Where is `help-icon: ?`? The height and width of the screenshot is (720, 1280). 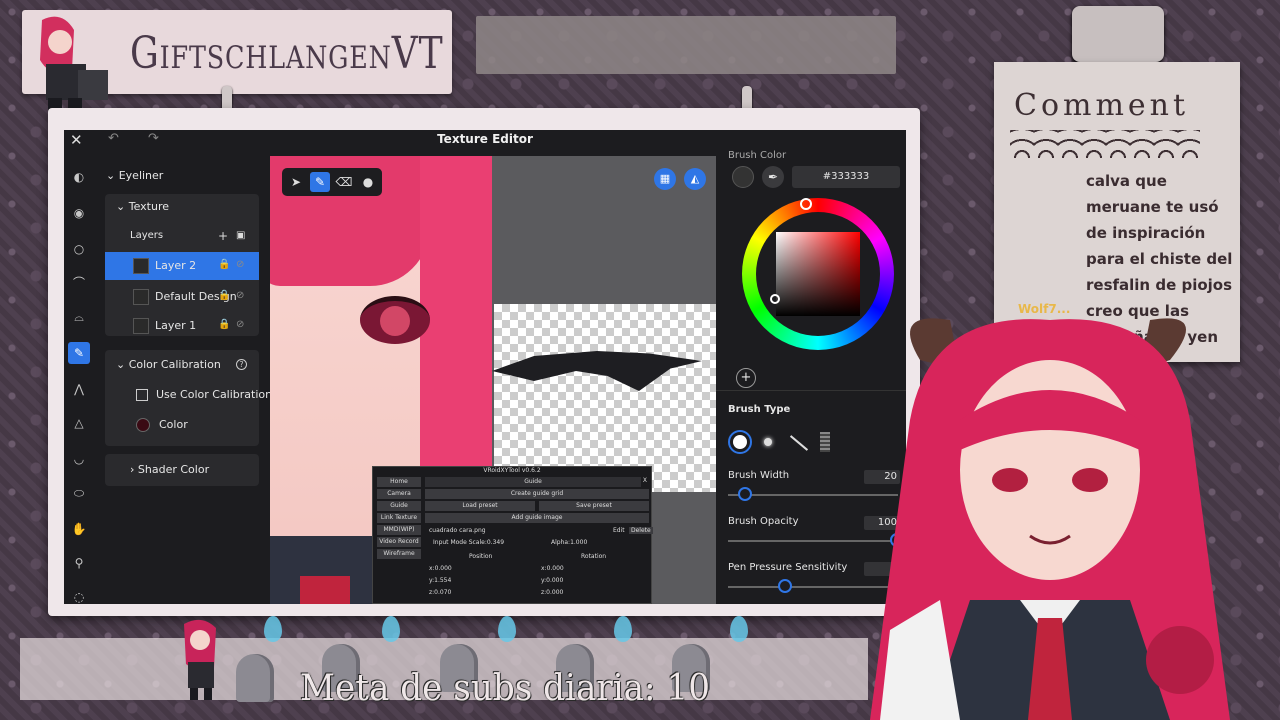 help-icon: ? is located at coordinates (241, 364).